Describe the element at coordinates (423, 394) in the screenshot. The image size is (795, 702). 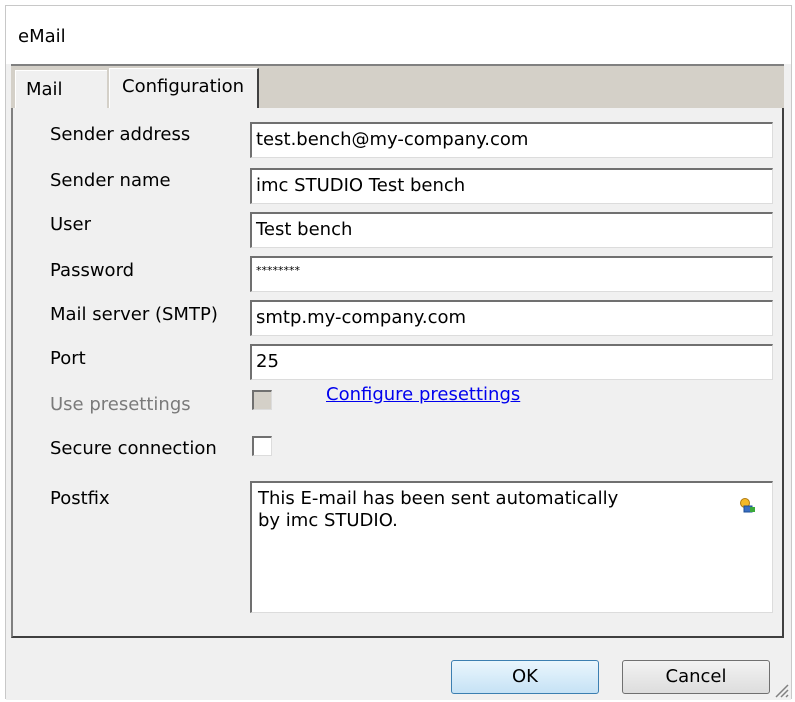
I see `configure-presettings-link: Configure presettings` at that location.